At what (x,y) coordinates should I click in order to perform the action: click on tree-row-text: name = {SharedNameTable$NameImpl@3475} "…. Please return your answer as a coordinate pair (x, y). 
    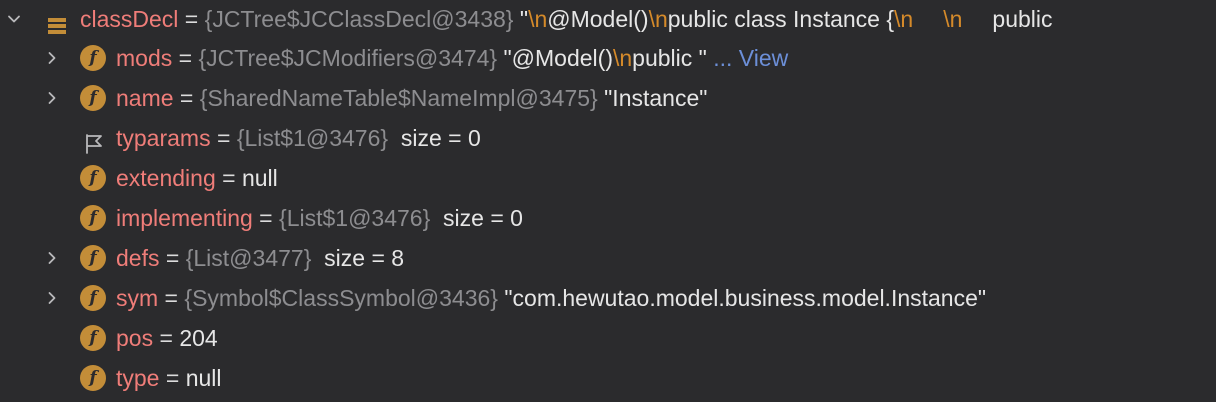
    Looking at the image, I should click on (411, 98).